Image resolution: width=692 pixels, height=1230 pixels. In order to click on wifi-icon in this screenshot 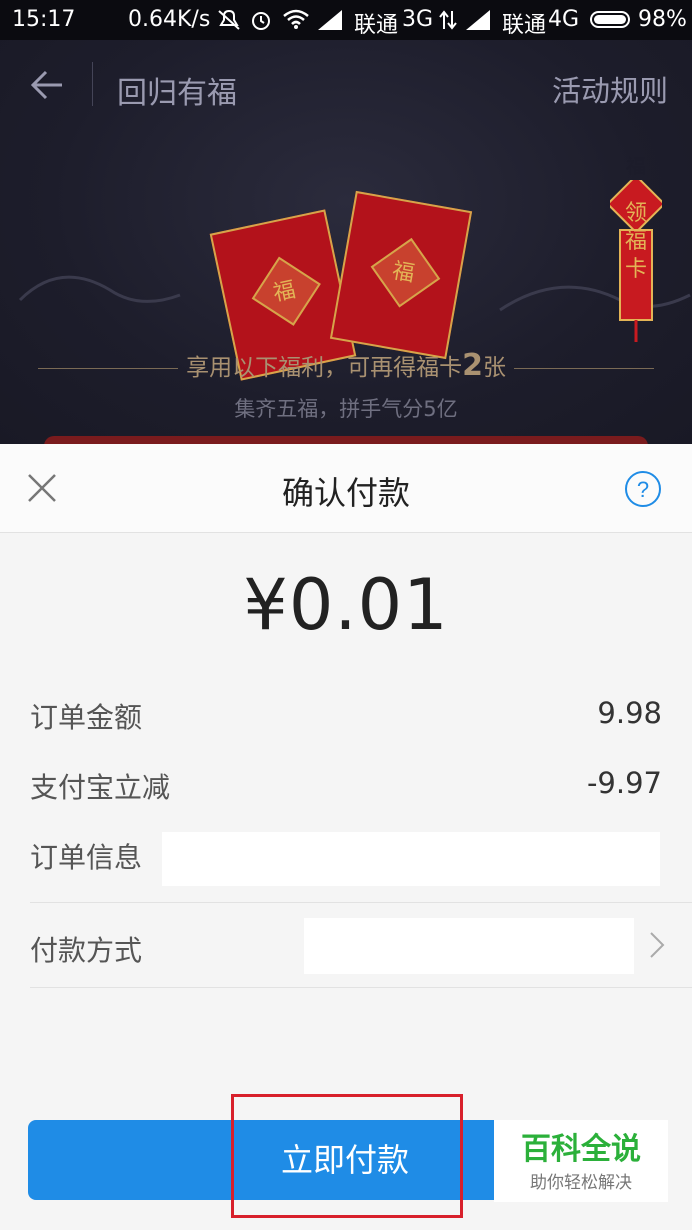, I will do `click(296, 19)`.